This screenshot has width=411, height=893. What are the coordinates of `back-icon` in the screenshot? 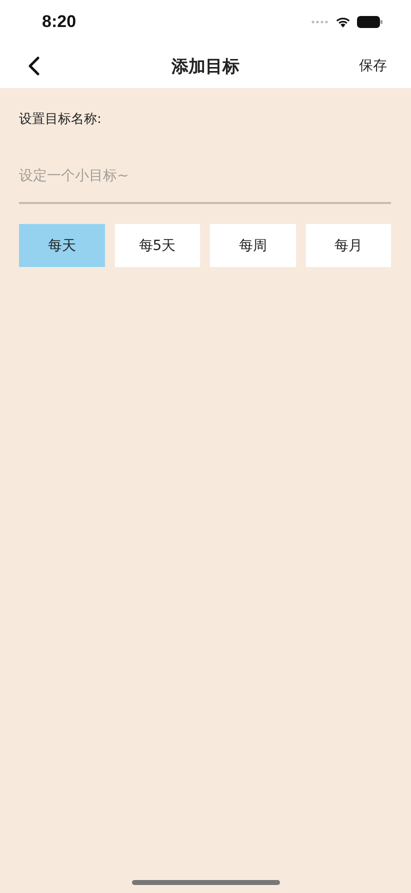 It's located at (34, 66).